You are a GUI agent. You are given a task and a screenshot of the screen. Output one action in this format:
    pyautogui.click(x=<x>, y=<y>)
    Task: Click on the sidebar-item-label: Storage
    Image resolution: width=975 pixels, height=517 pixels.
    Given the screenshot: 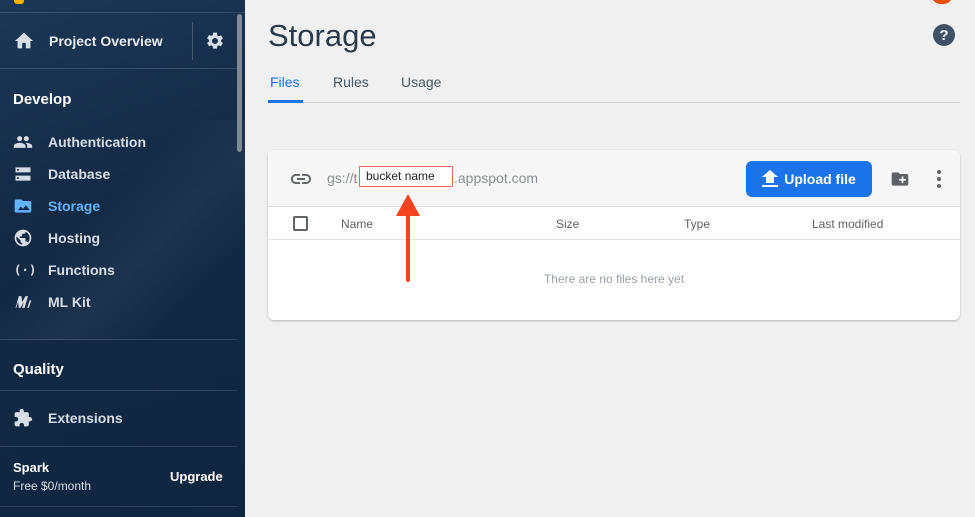 What is the action you would take?
    pyautogui.click(x=74, y=206)
    